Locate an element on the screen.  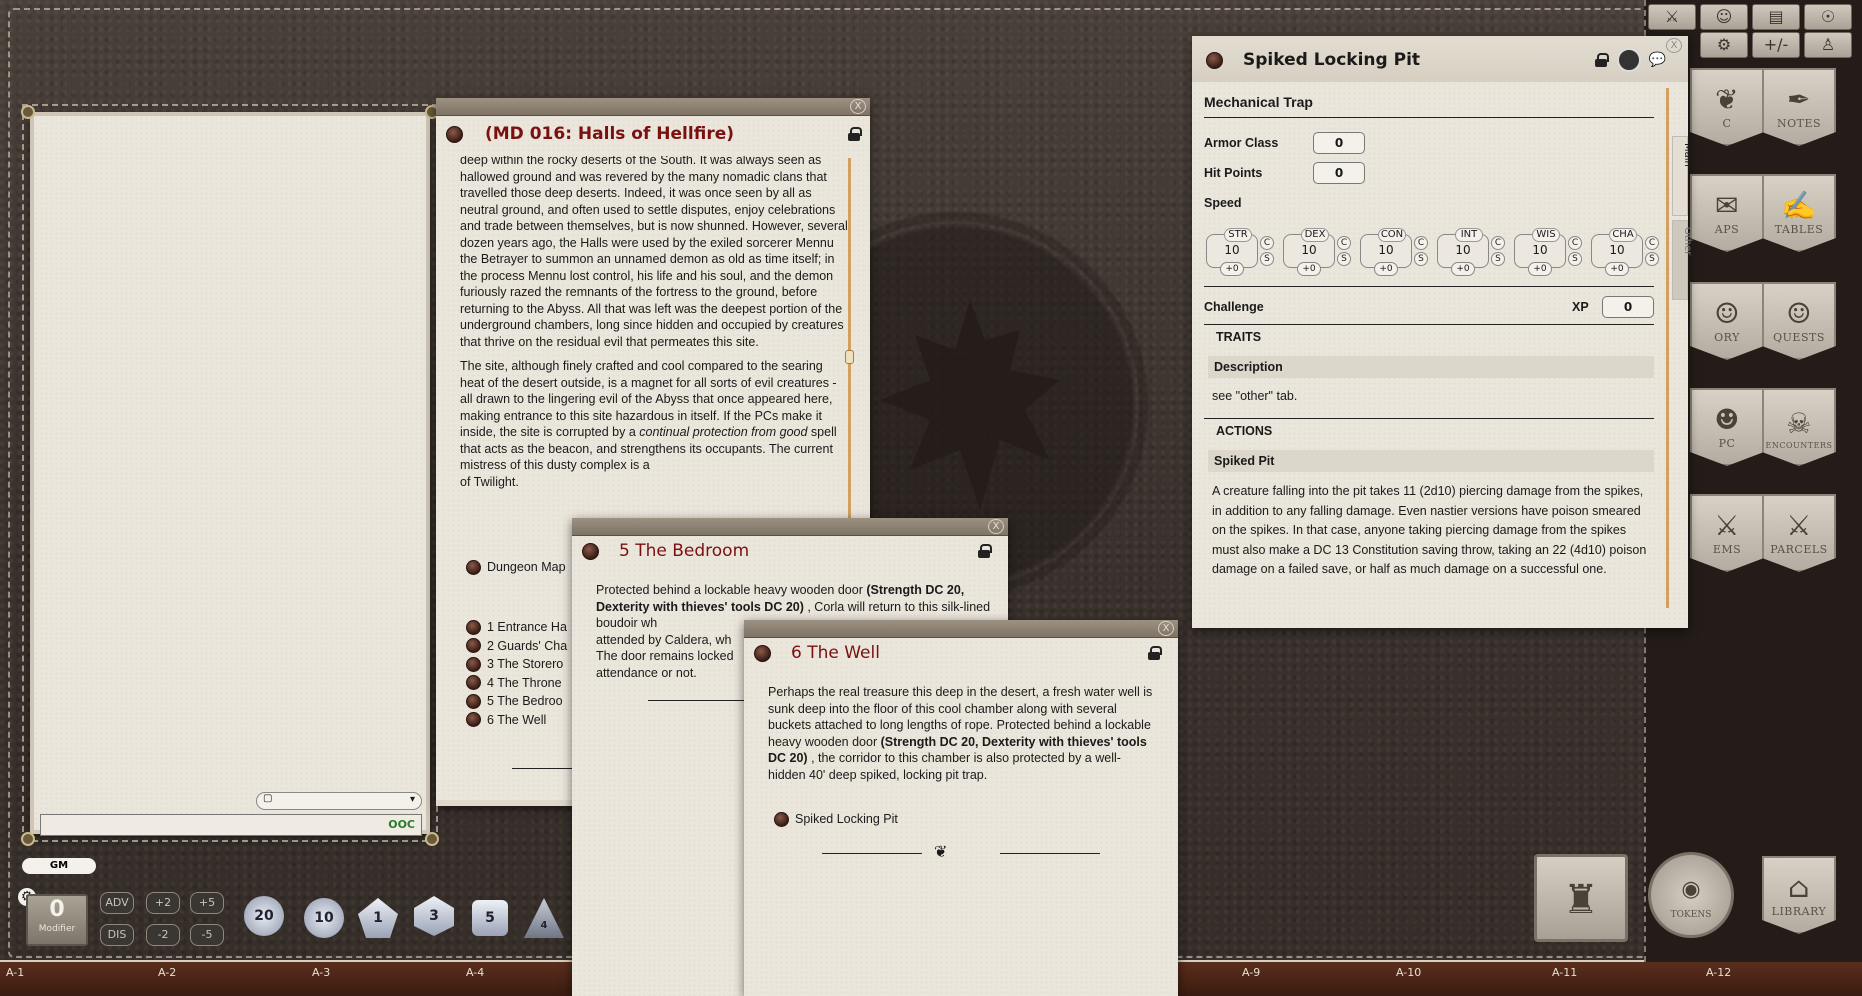
calendar-button: ▤ is located at coordinates (1776, 17).